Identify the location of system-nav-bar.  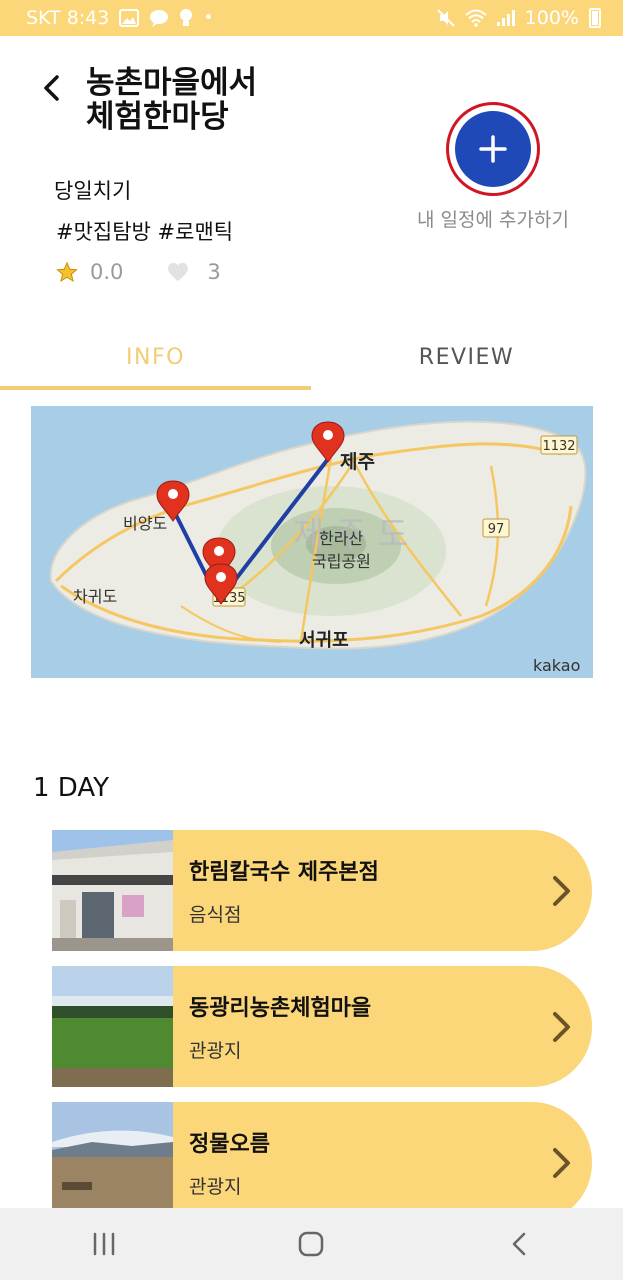
(311, 1244).